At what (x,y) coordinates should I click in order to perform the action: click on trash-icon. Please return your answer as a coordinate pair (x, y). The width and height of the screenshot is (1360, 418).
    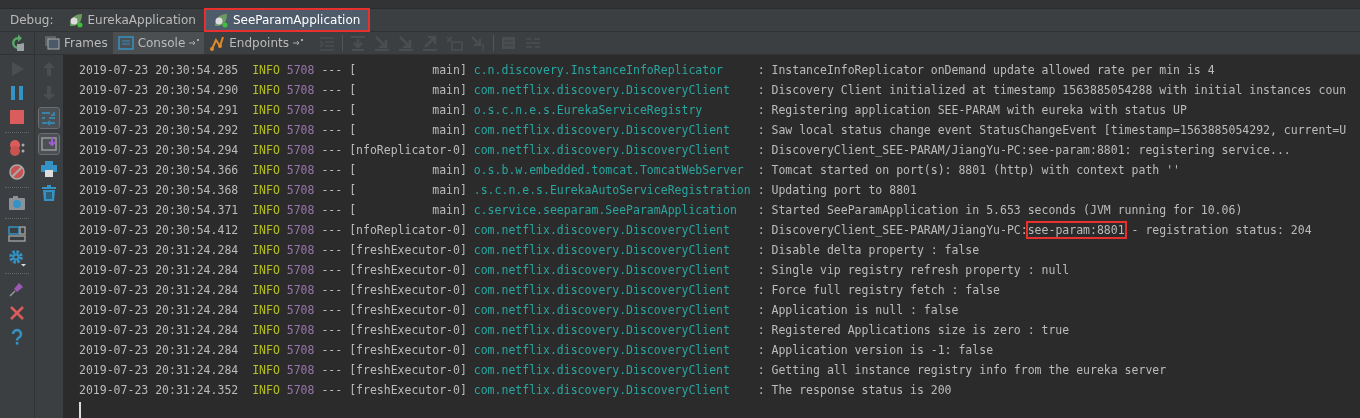
    Looking at the image, I should click on (49, 193).